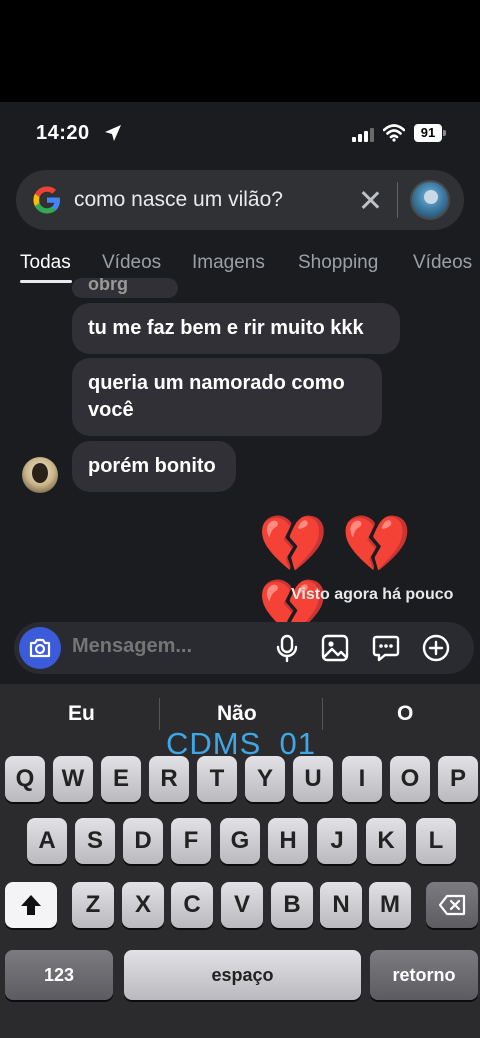  I want to click on cellular-signal-icon, so click(363, 134).